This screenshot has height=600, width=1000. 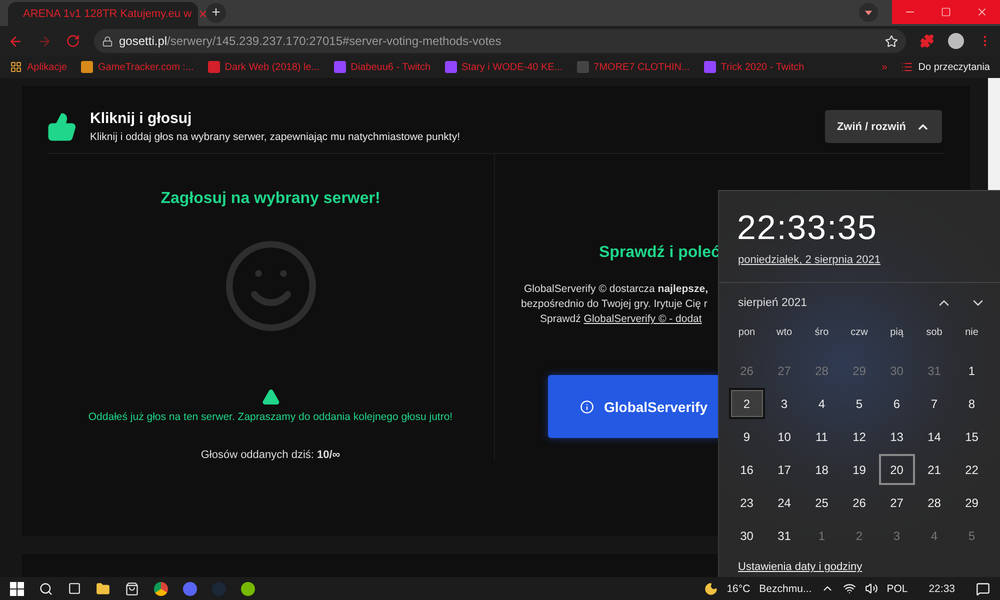 I want to click on clock-time: 22:33:35, so click(x=807, y=228).